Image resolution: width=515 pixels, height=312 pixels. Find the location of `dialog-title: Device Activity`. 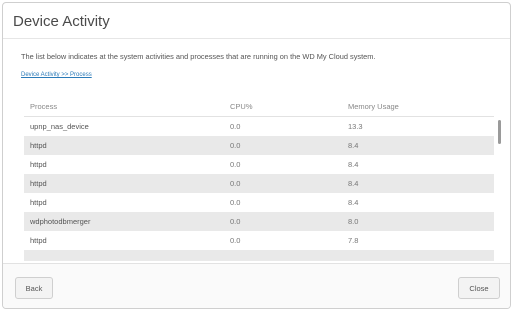

dialog-title: Device Activity is located at coordinates (61, 21).